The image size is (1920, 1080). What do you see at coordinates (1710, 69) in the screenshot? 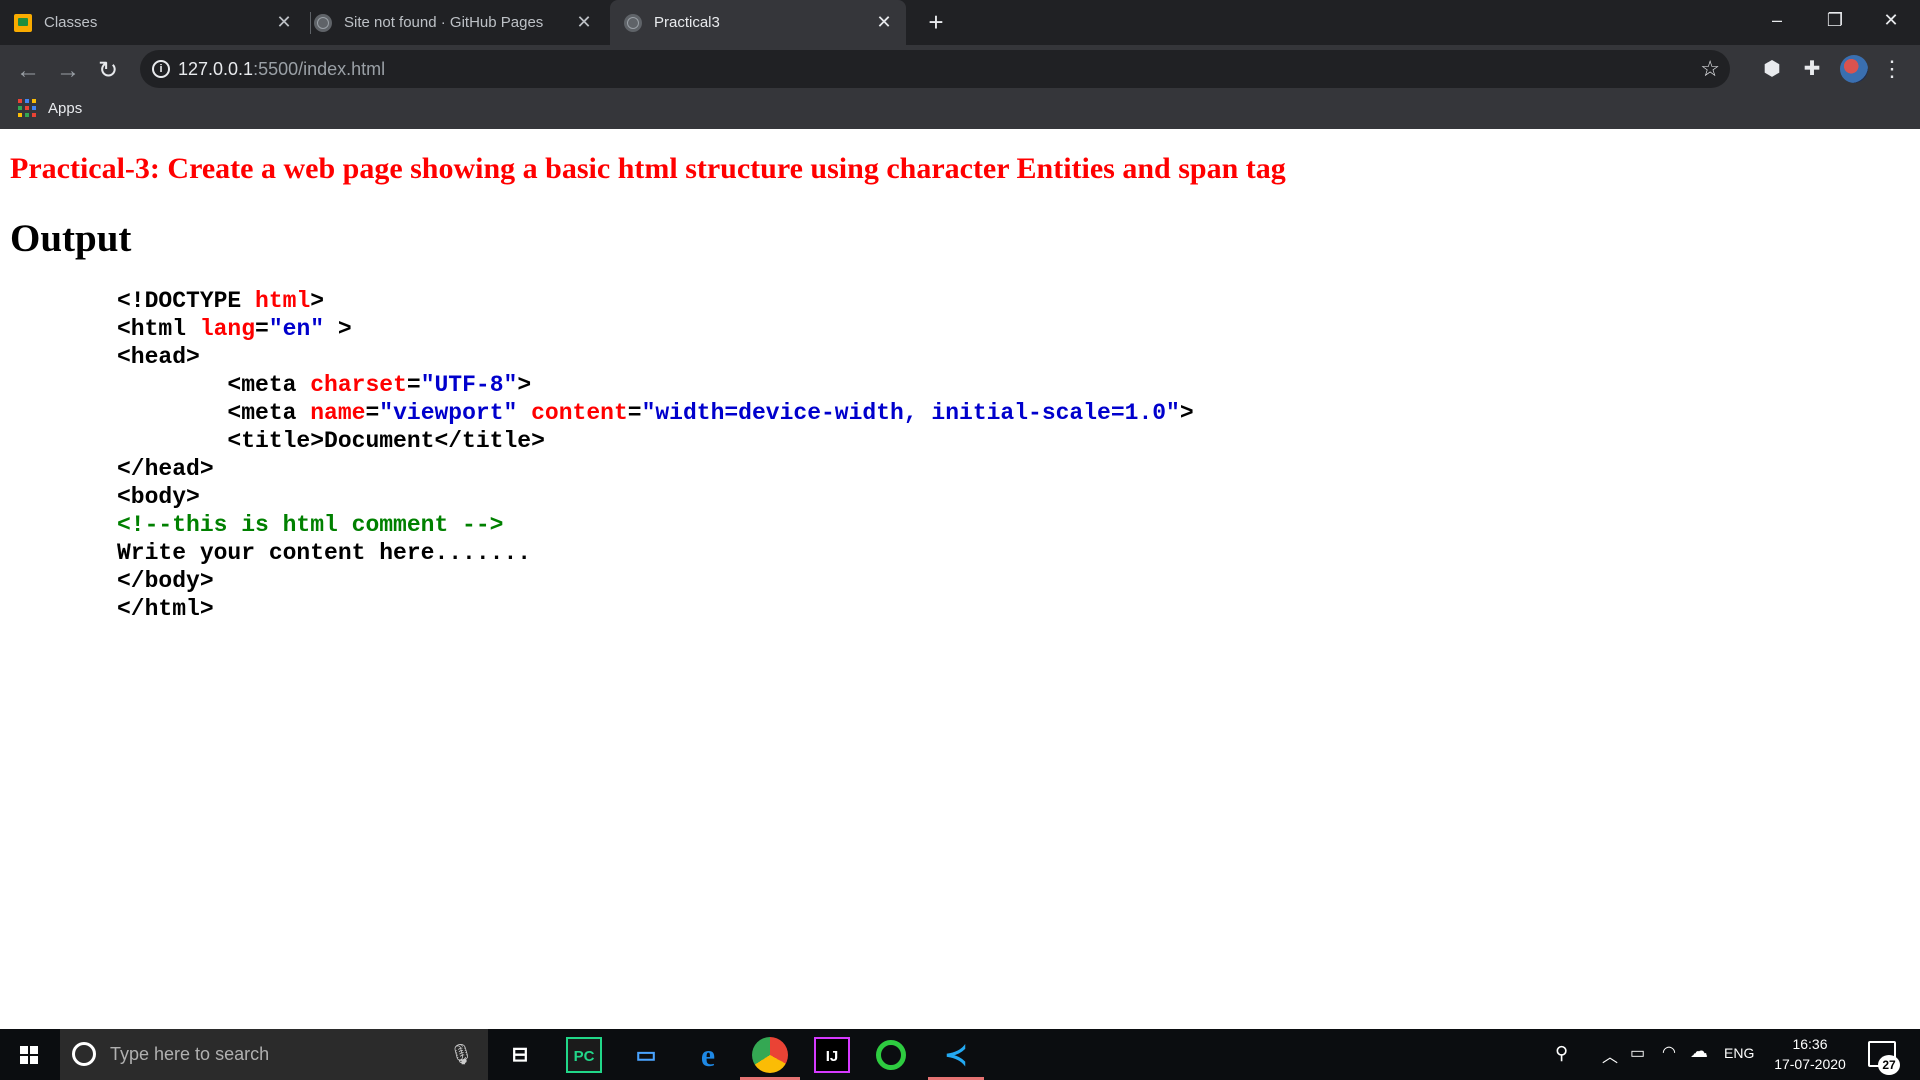
I see `bookmark-star-icon: ☆` at bounding box center [1710, 69].